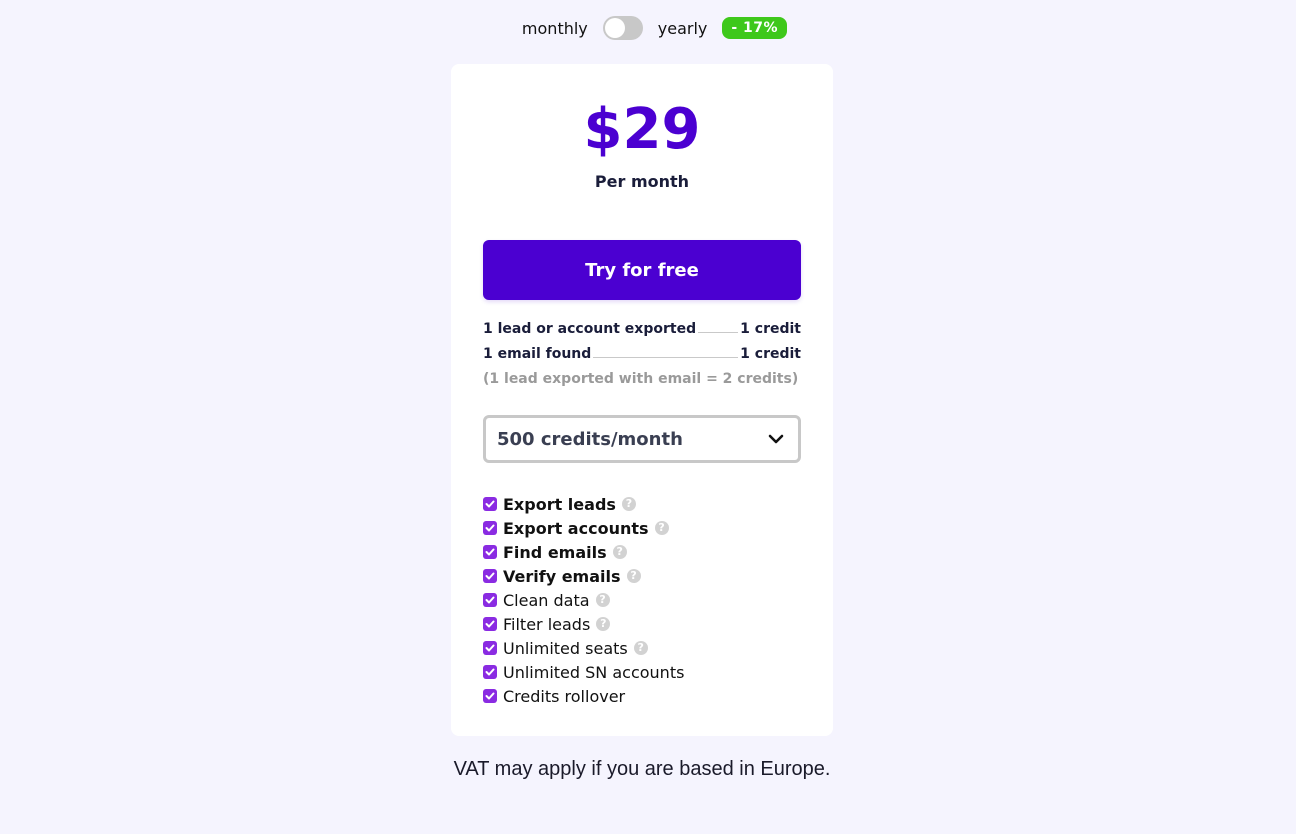 The image size is (1296, 834). I want to click on monthly-label: monthly, so click(555, 28).